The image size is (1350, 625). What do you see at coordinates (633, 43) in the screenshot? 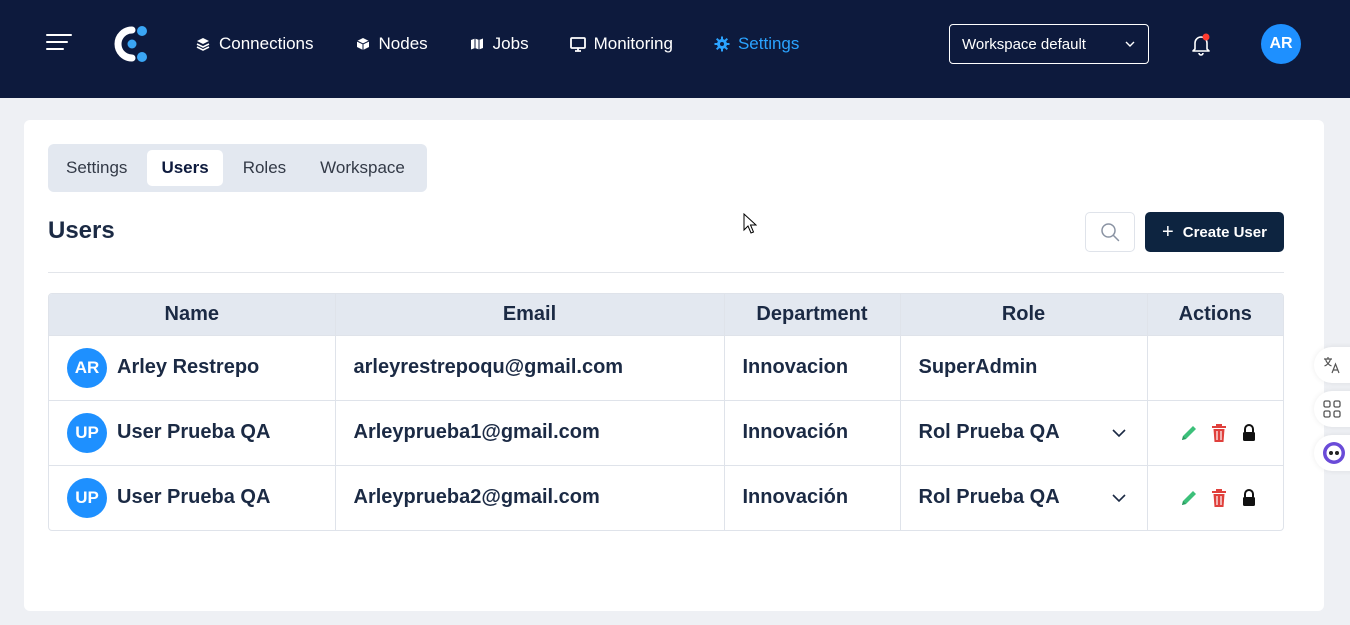
I see `nav-label: Monitoring` at bounding box center [633, 43].